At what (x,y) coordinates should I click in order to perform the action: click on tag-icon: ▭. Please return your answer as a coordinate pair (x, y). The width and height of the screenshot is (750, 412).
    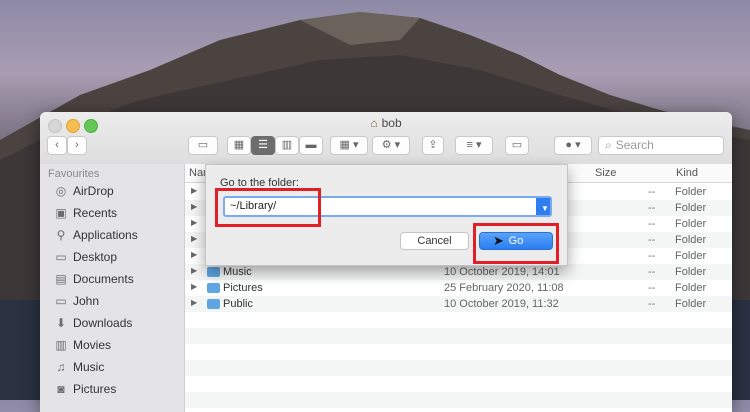
    Looking at the image, I should click on (517, 145).